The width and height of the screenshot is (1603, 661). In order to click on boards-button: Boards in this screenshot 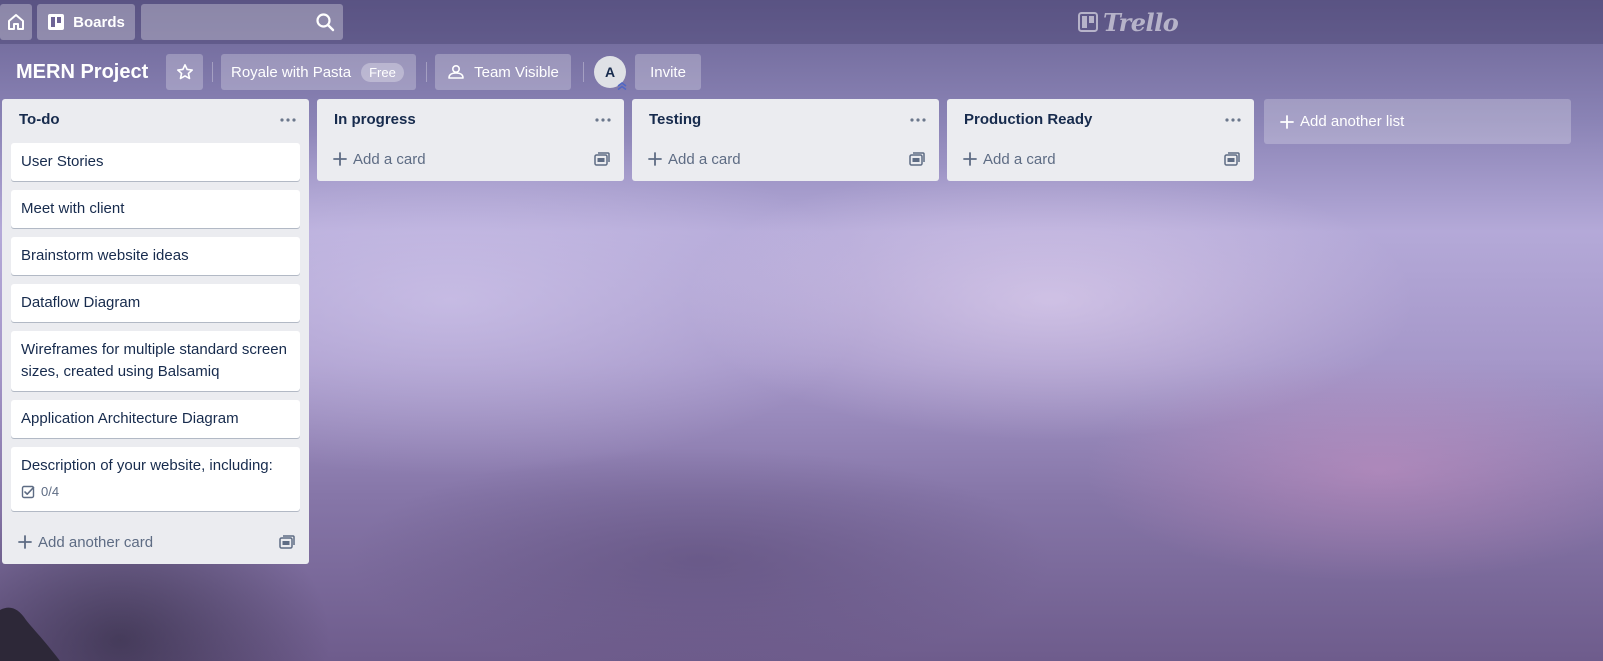, I will do `click(86, 22)`.